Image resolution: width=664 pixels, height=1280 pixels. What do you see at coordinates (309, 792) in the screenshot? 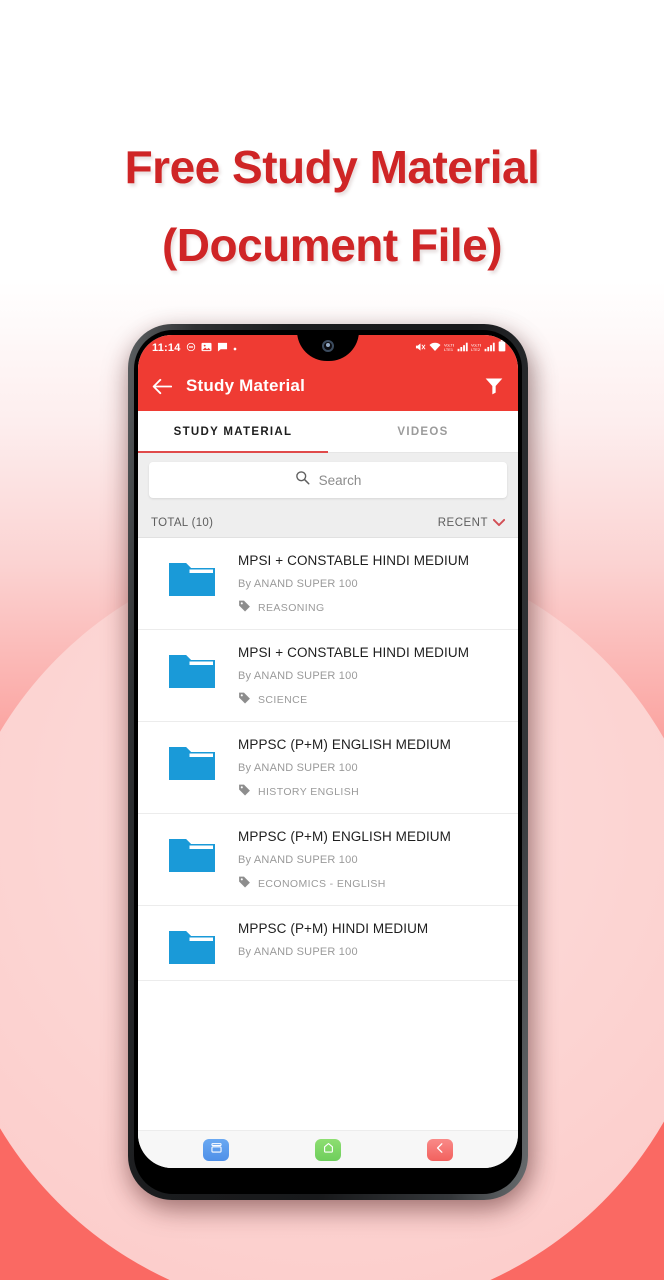
I see `list-item-tag-label: HISTORY ENGLISH` at bounding box center [309, 792].